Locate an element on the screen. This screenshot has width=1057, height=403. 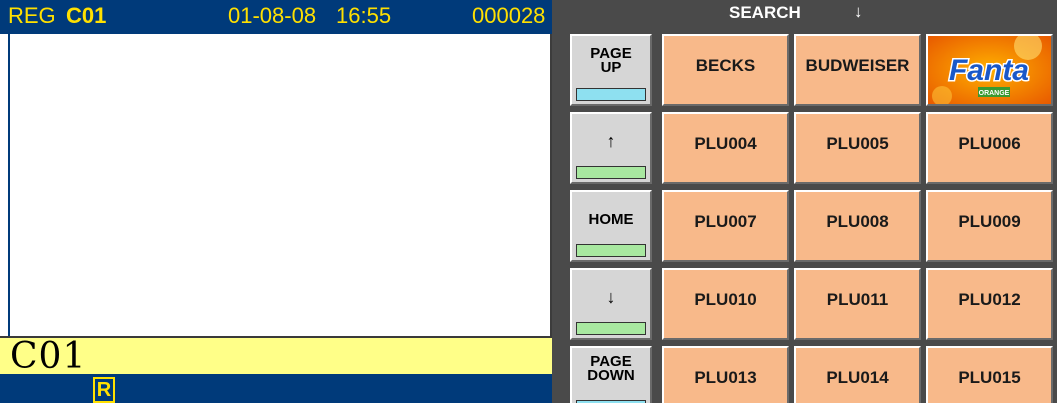
fanta-sub-text: ORANGE is located at coordinates (994, 93).